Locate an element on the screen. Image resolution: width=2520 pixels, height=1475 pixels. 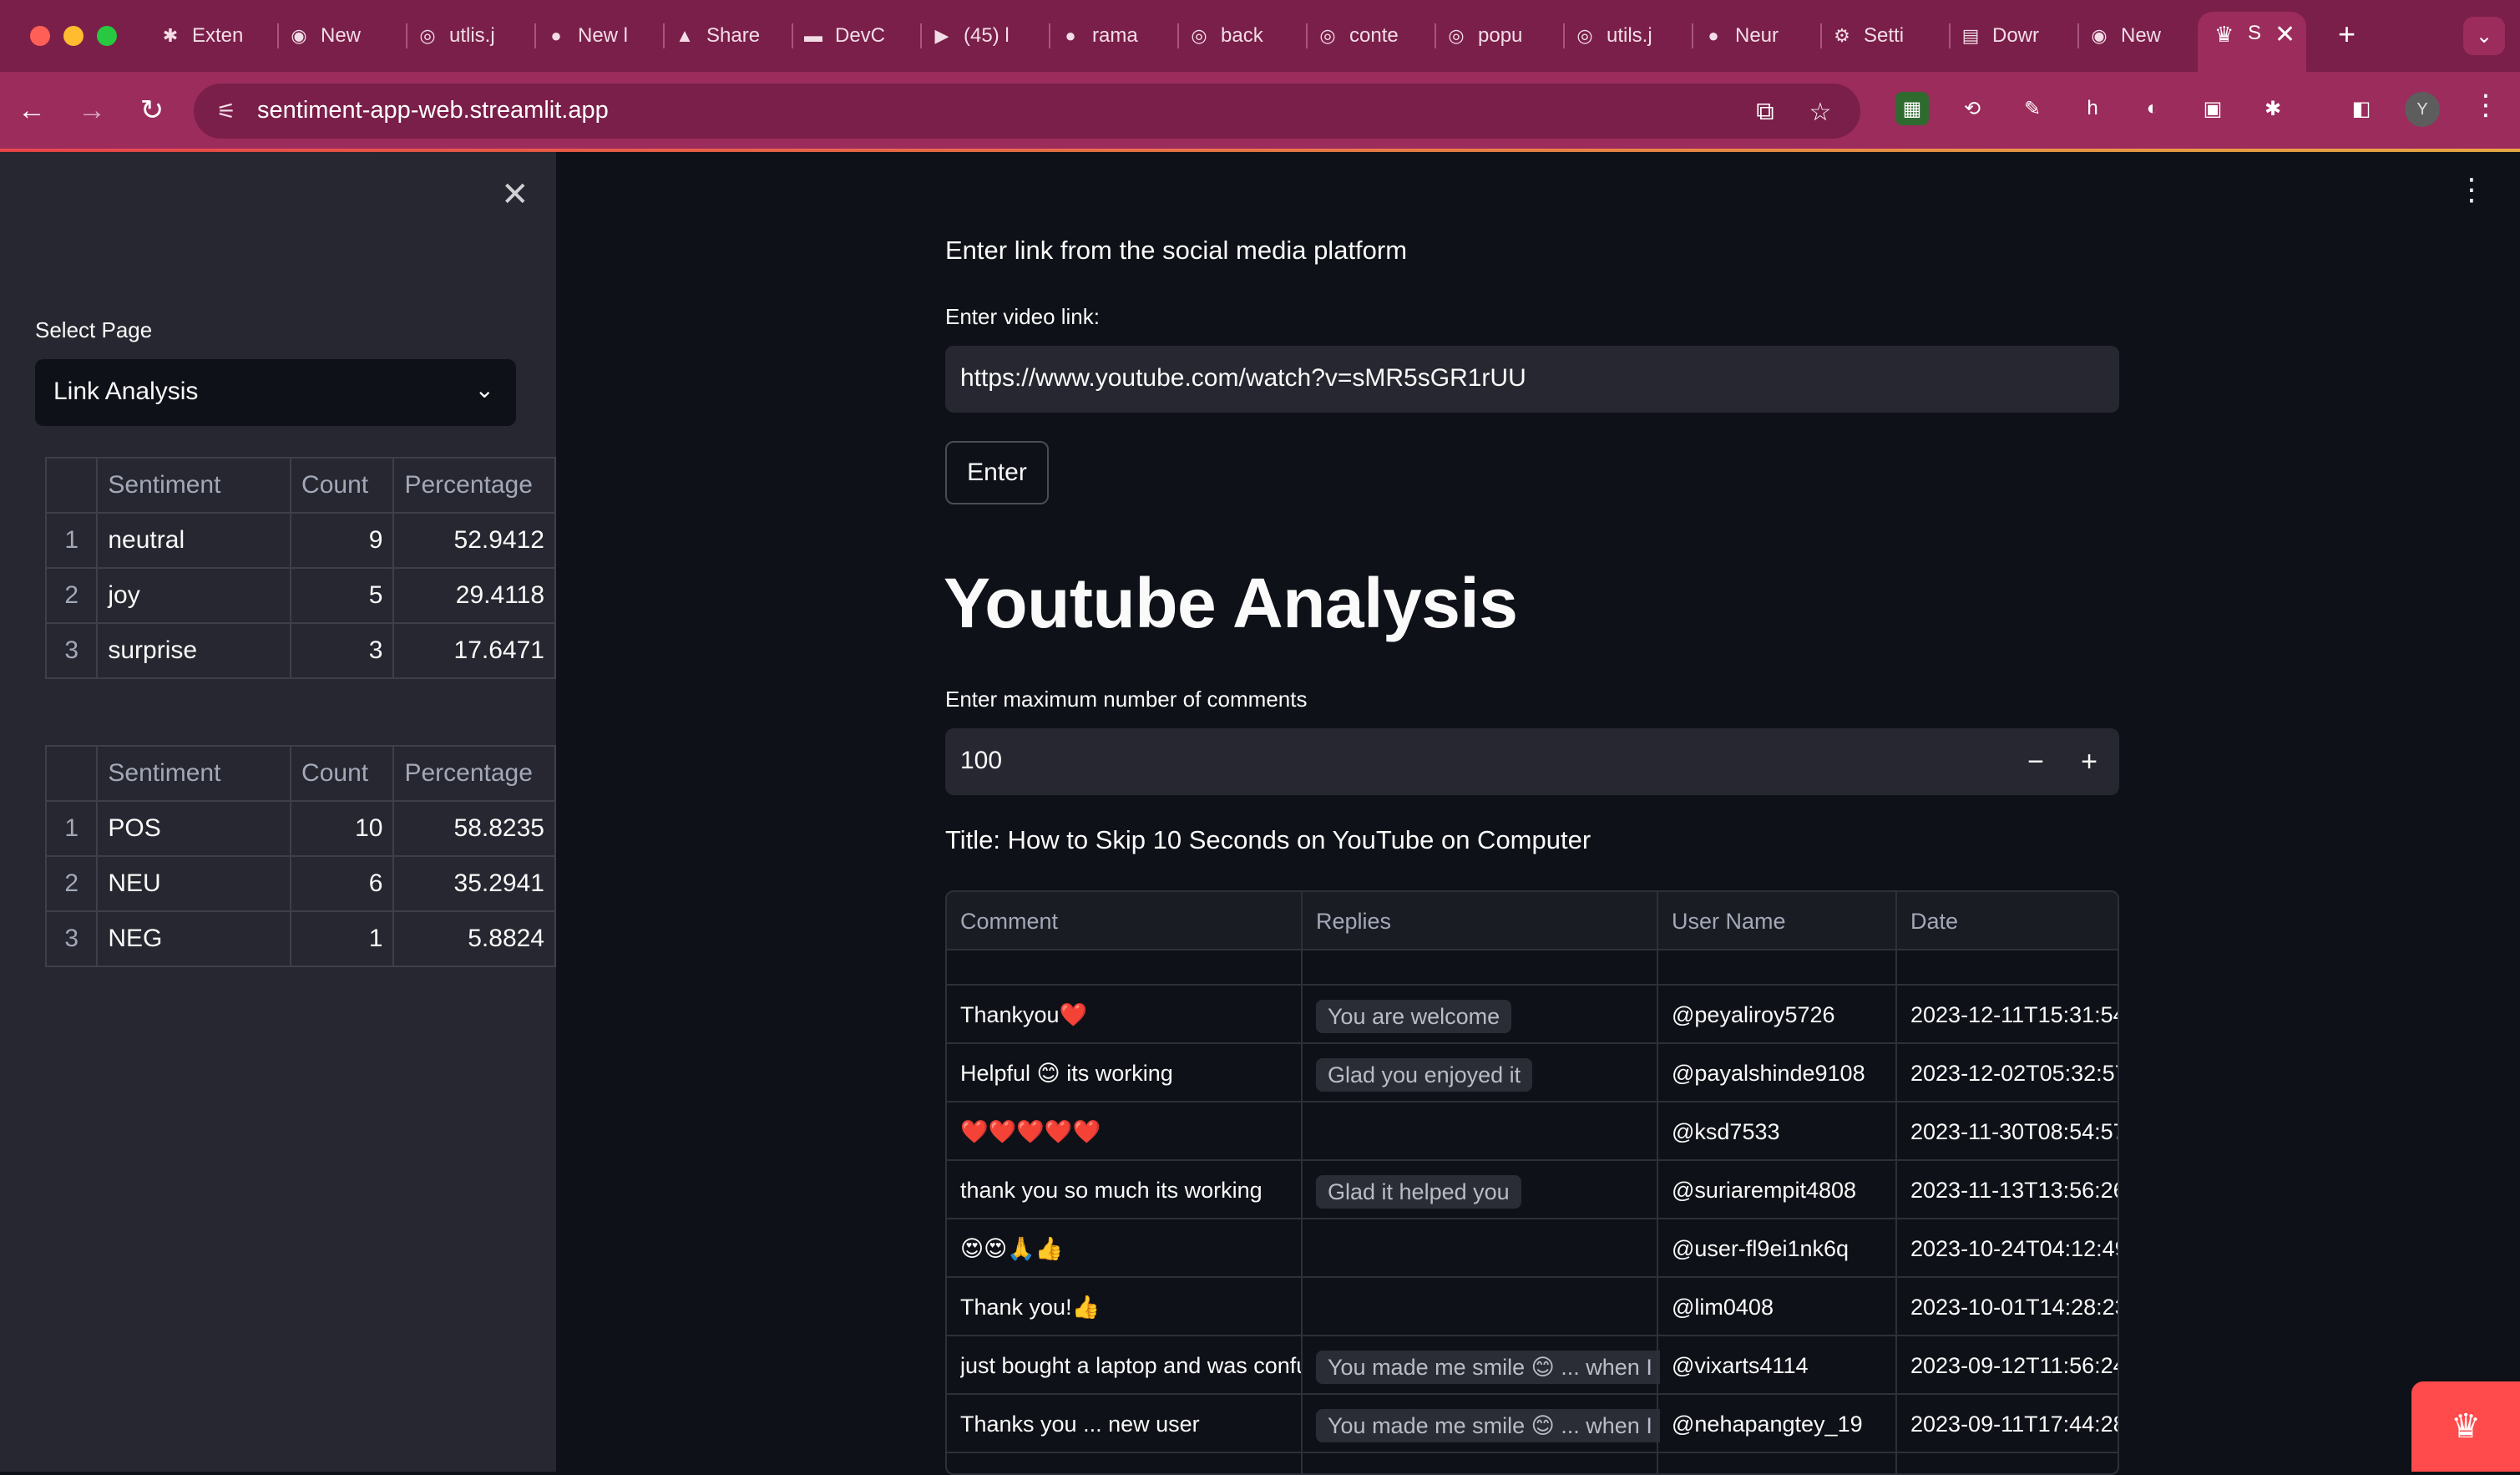
browser-tab: ▲ Share is located at coordinates (728, 36).